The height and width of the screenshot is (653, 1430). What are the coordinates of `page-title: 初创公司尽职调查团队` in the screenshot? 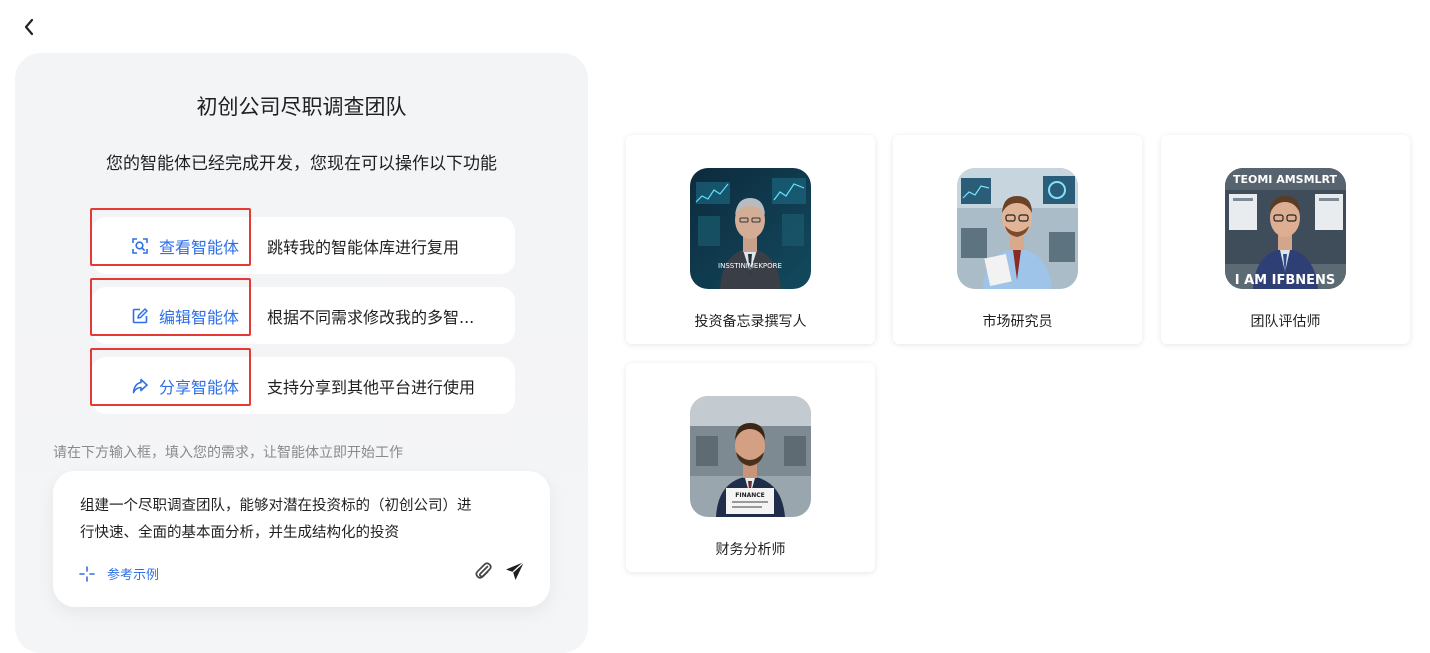 It's located at (301, 107).